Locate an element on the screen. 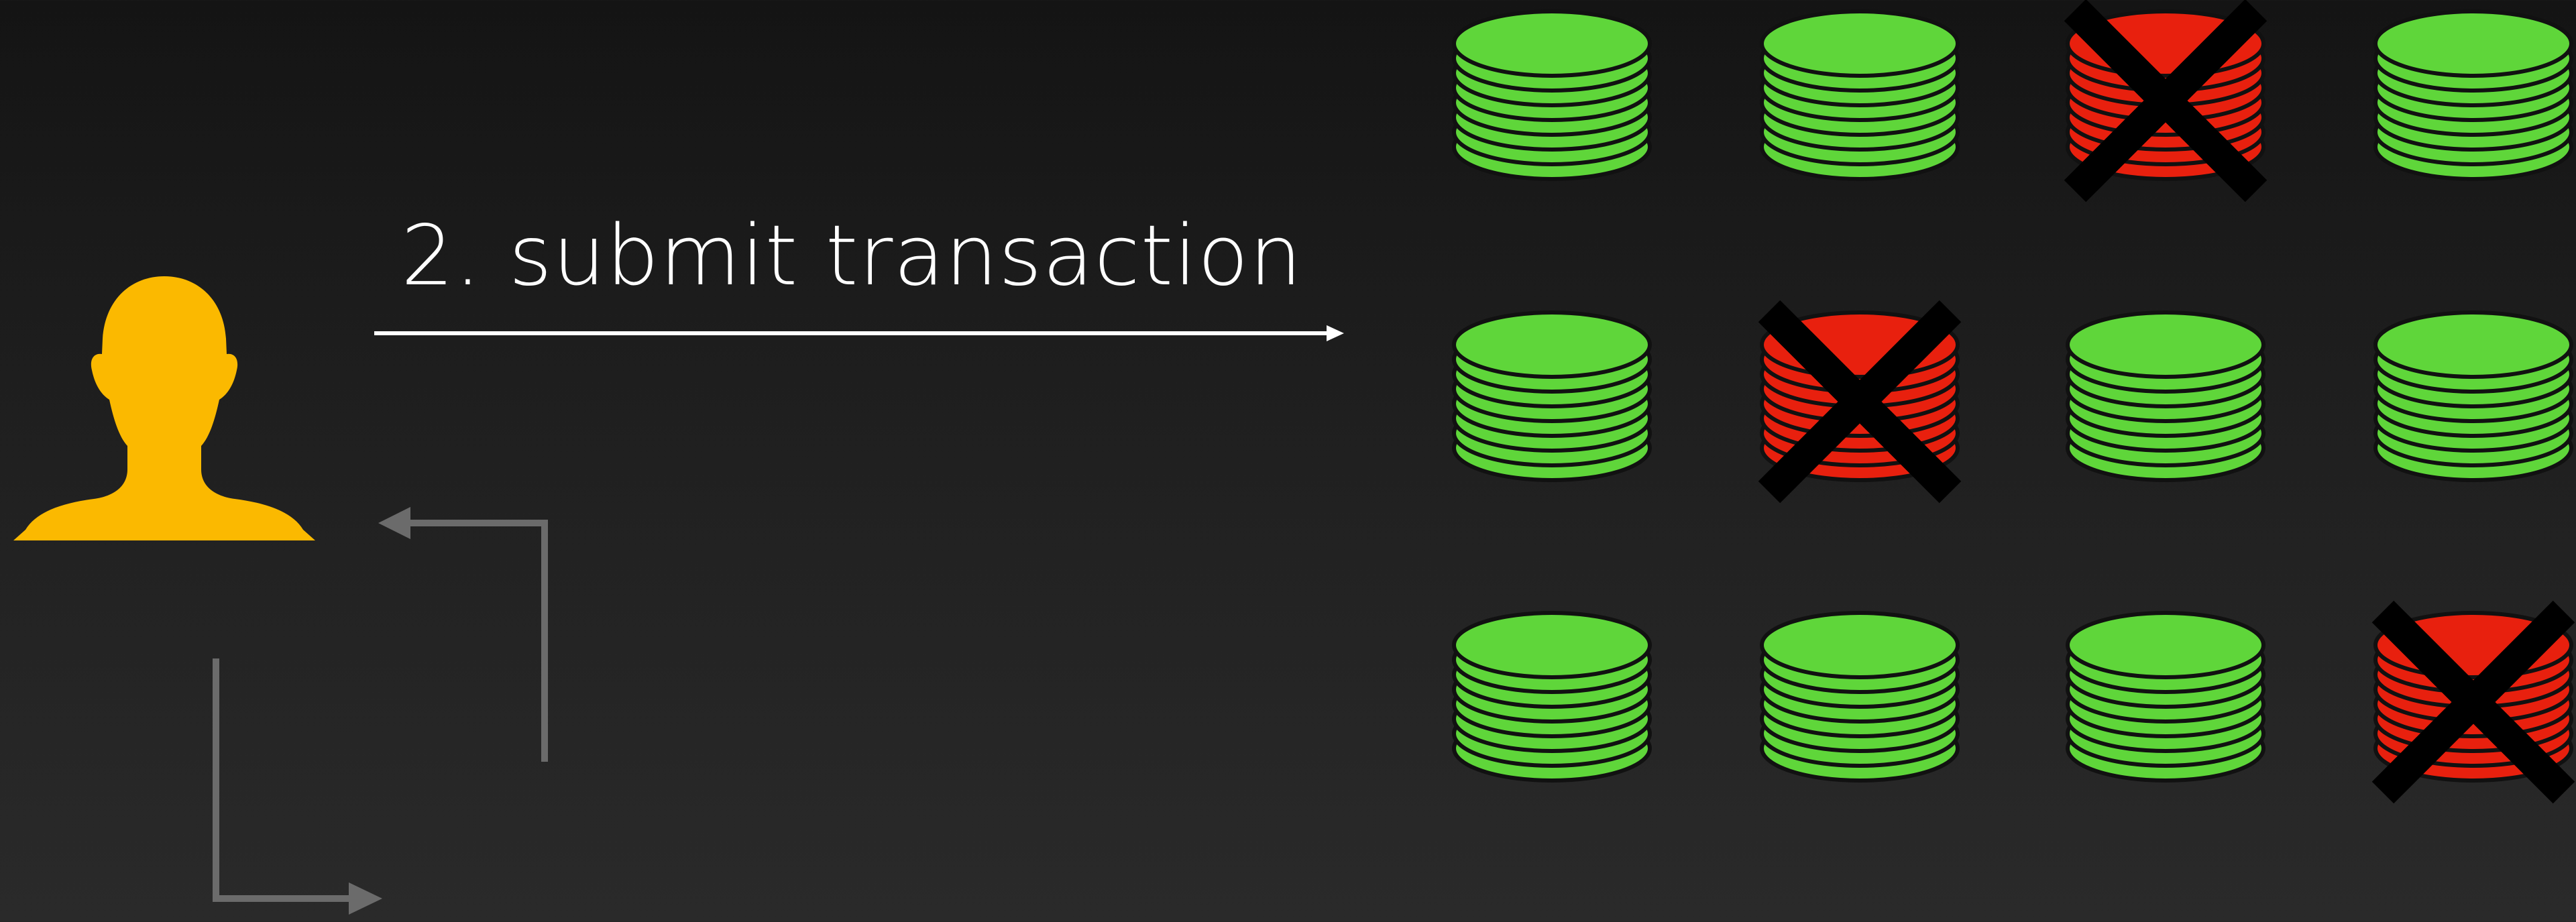 This screenshot has width=2576, height=922. submit-transaction-arrow is located at coordinates (859, 333).